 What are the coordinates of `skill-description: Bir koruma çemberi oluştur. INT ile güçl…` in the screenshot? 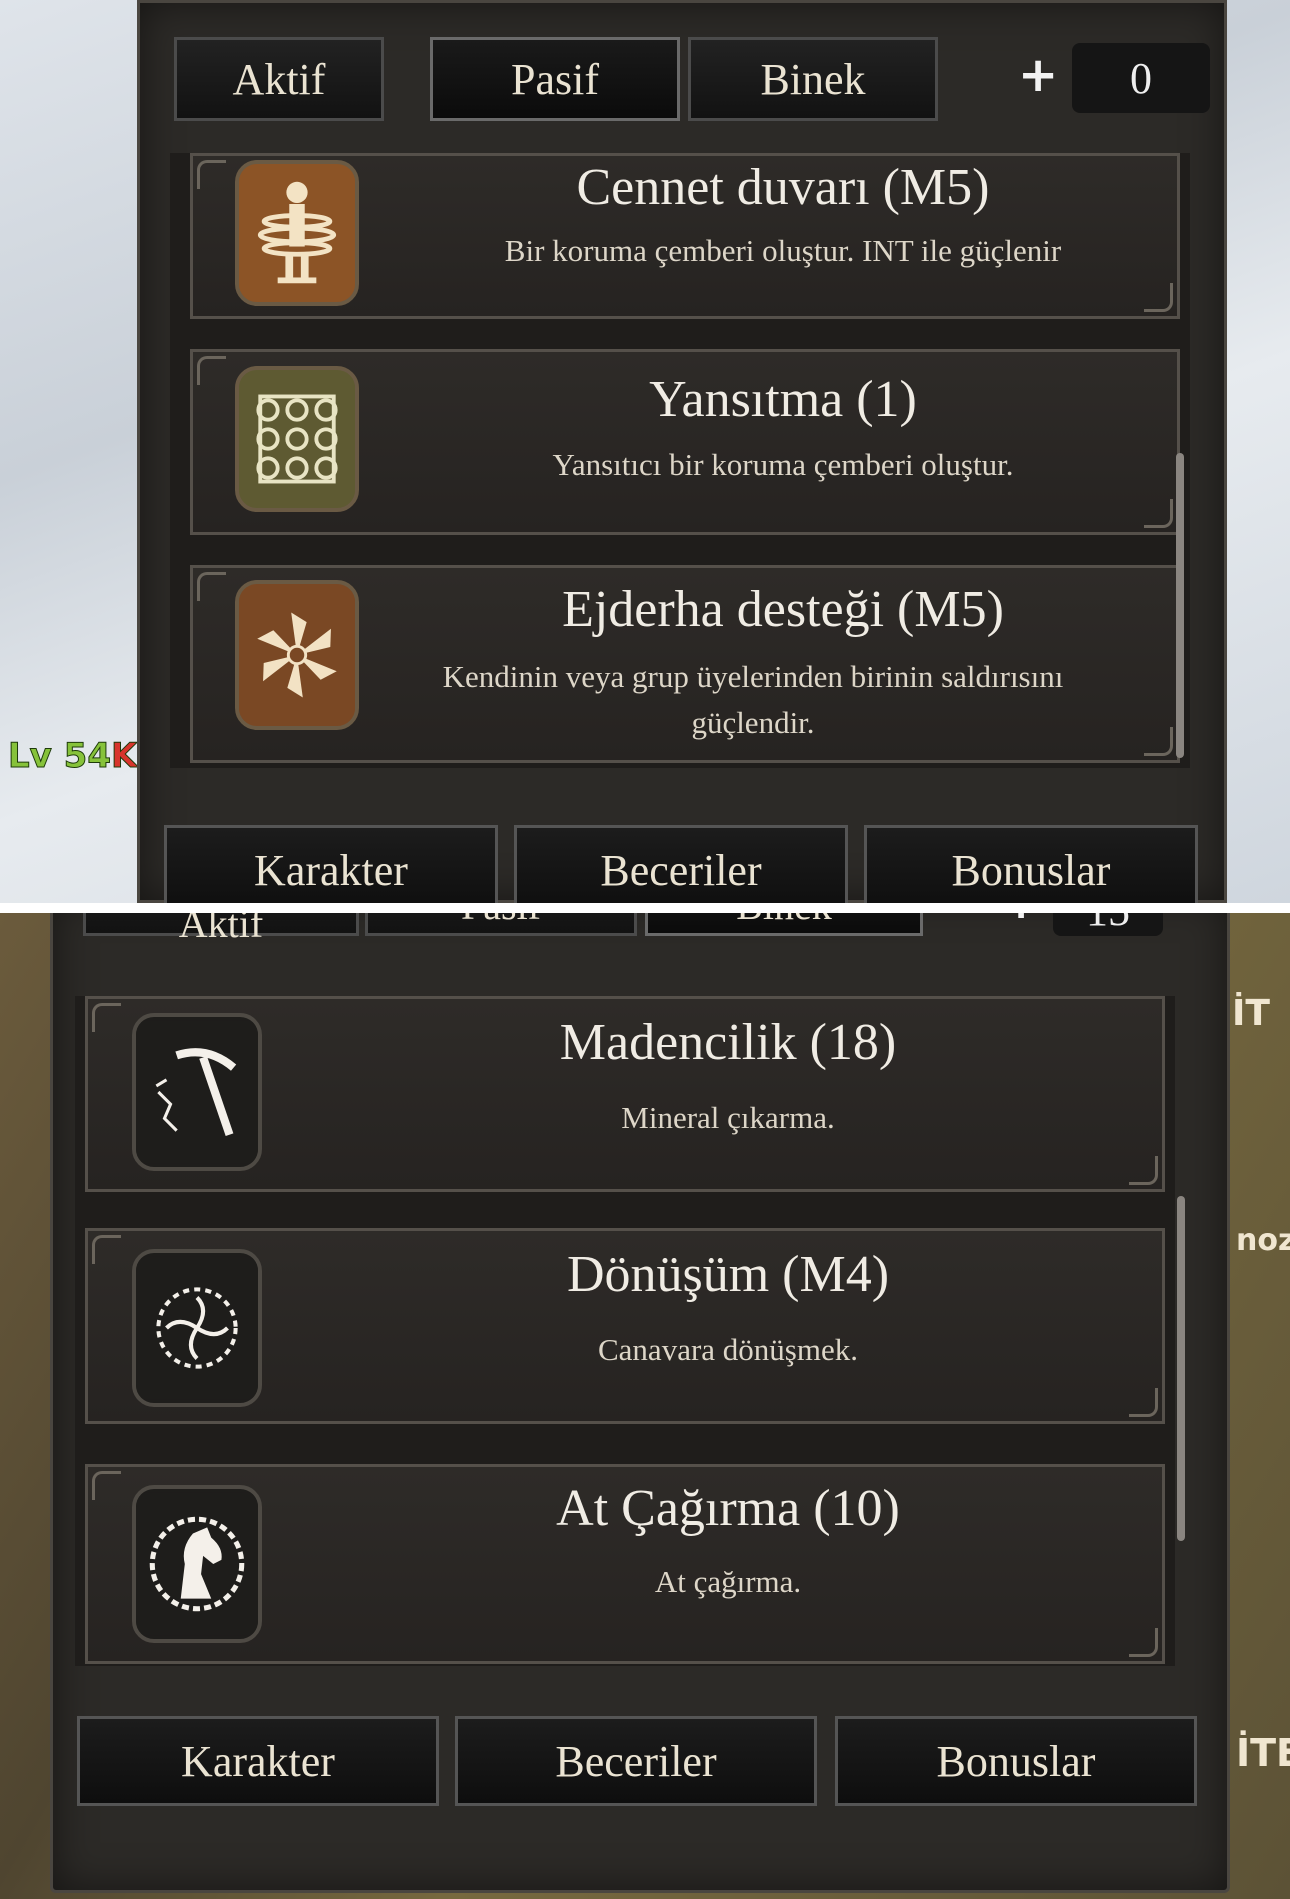 It's located at (783, 250).